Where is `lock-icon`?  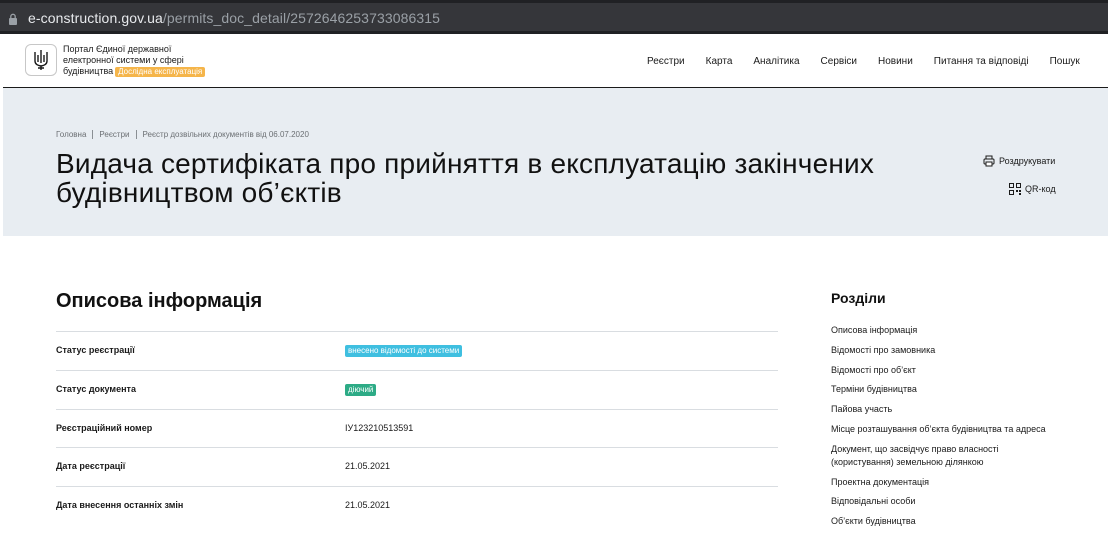 lock-icon is located at coordinates (13, 19).